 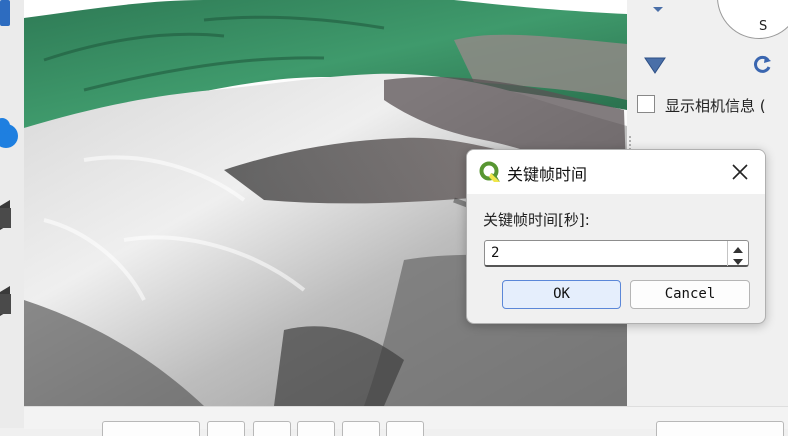 What do you see at coordinates (616, 172) in the screenshot?
I see `dialog-titlebar: 关键帧时间` at bounding box center [616, 172].